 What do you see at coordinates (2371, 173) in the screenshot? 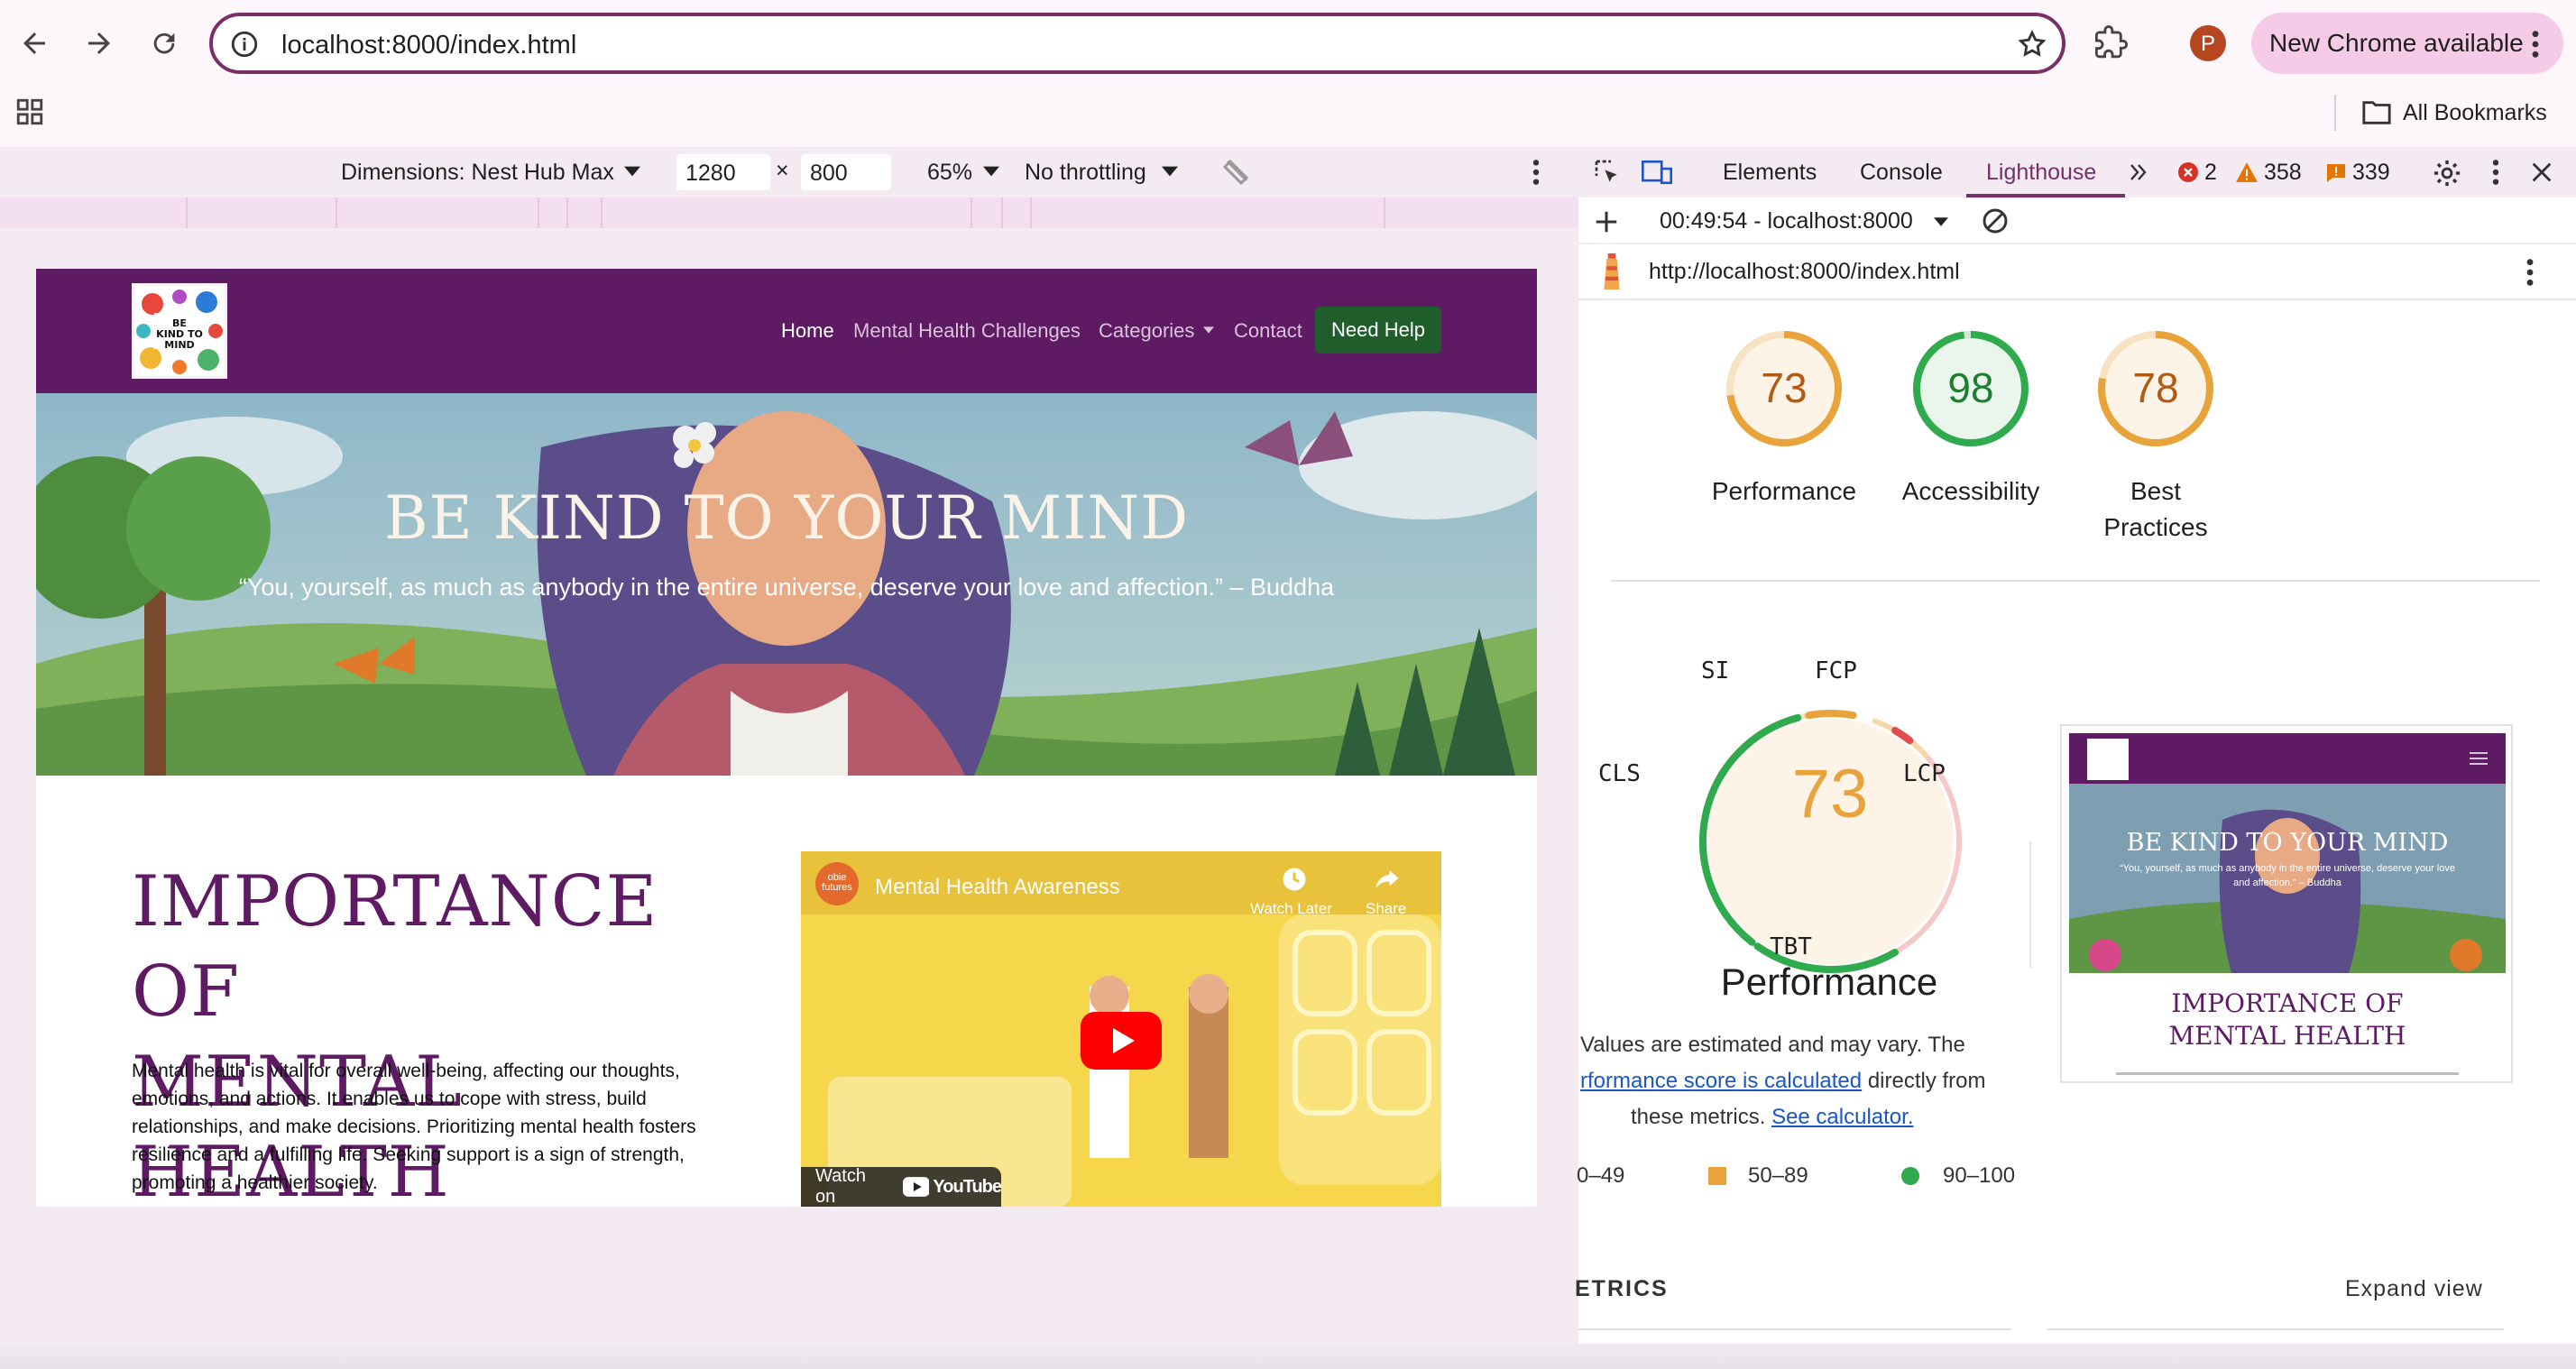
I see `issues-count: 339` at bounding box center [2371, 173].